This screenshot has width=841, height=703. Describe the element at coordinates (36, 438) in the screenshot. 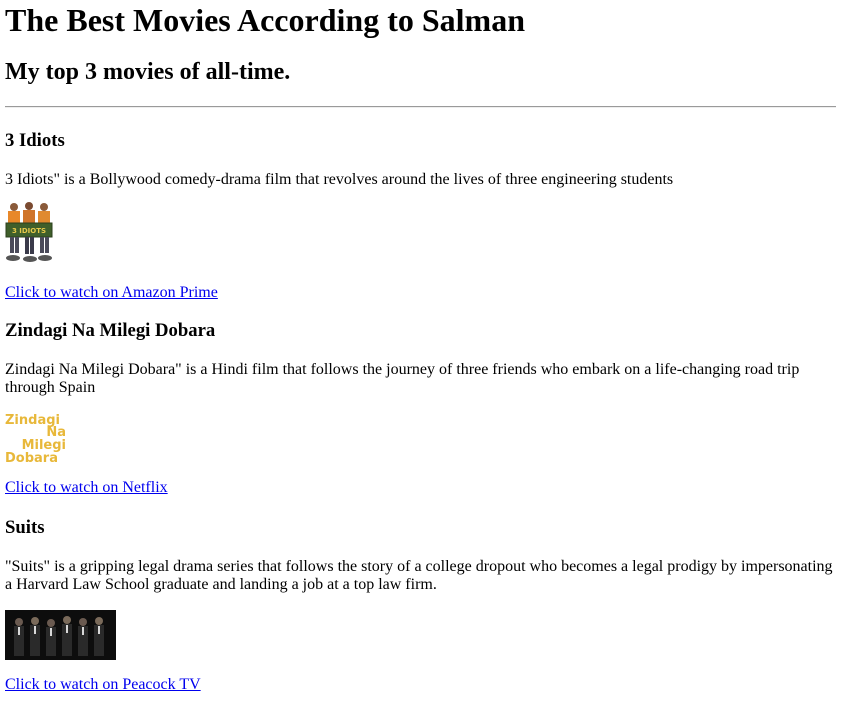

I see `znmd-logo-image: Zindagi Na Milegi Dobara` at that location.